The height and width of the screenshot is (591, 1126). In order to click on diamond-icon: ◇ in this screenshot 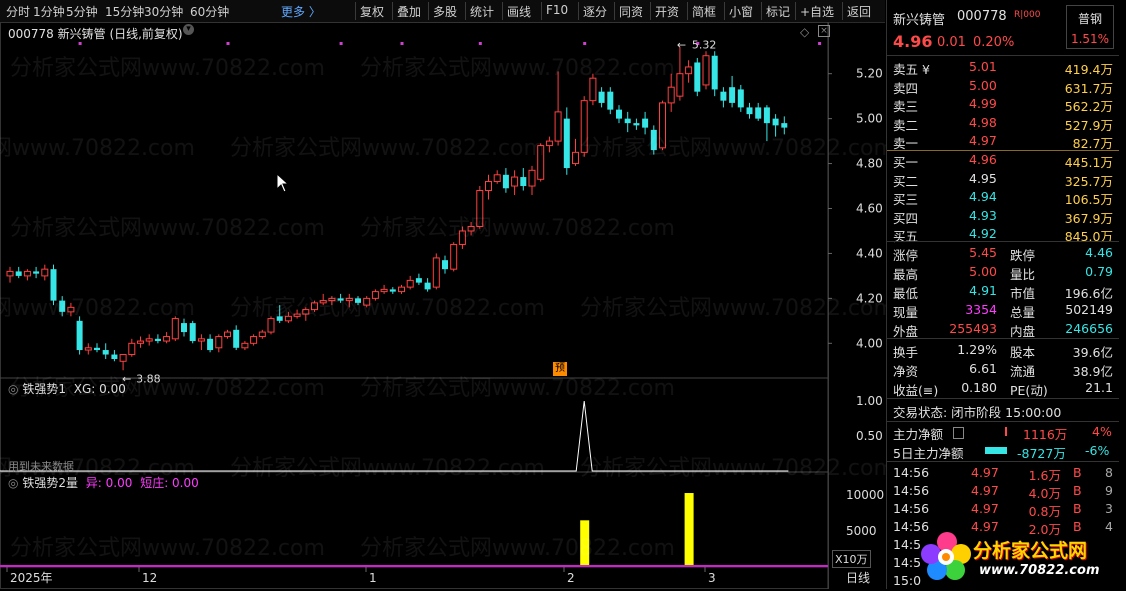, I will do `click(804, 32)`.